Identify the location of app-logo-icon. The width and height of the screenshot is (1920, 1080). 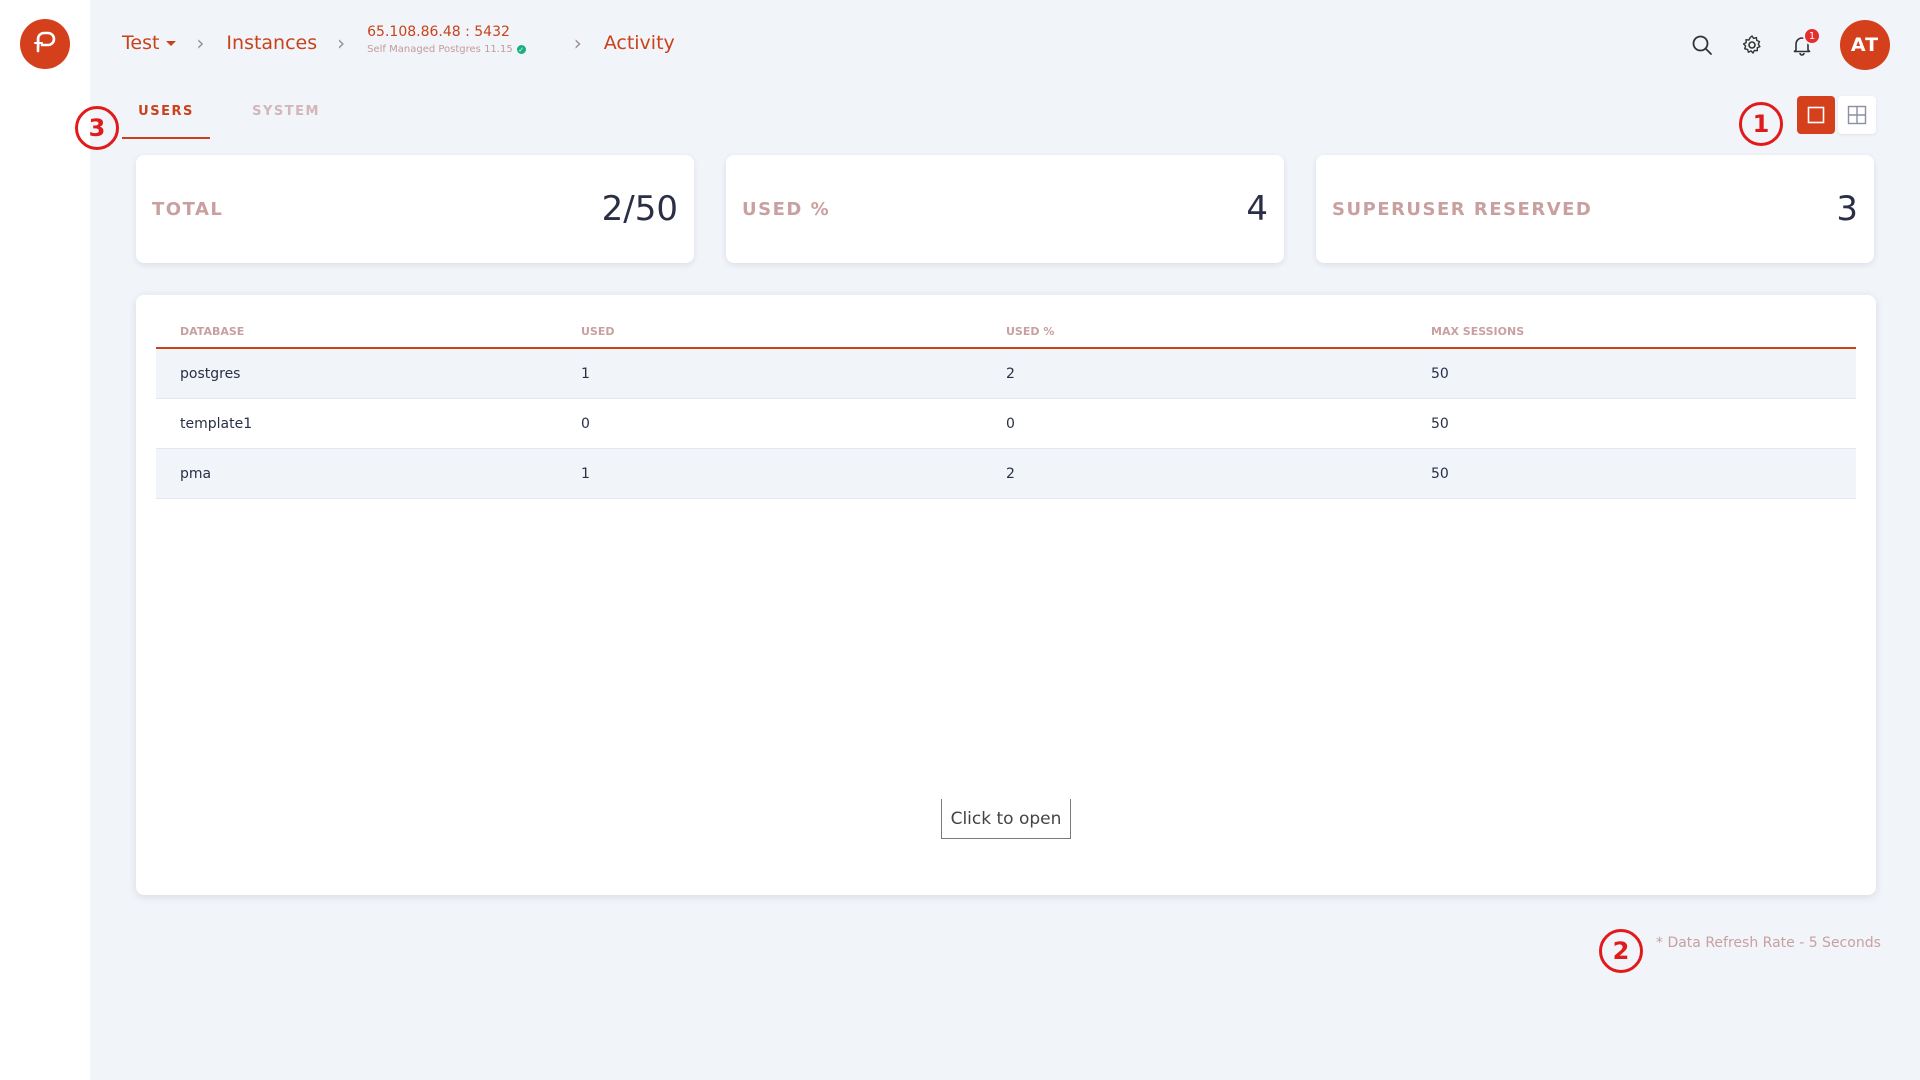
(45, 44).